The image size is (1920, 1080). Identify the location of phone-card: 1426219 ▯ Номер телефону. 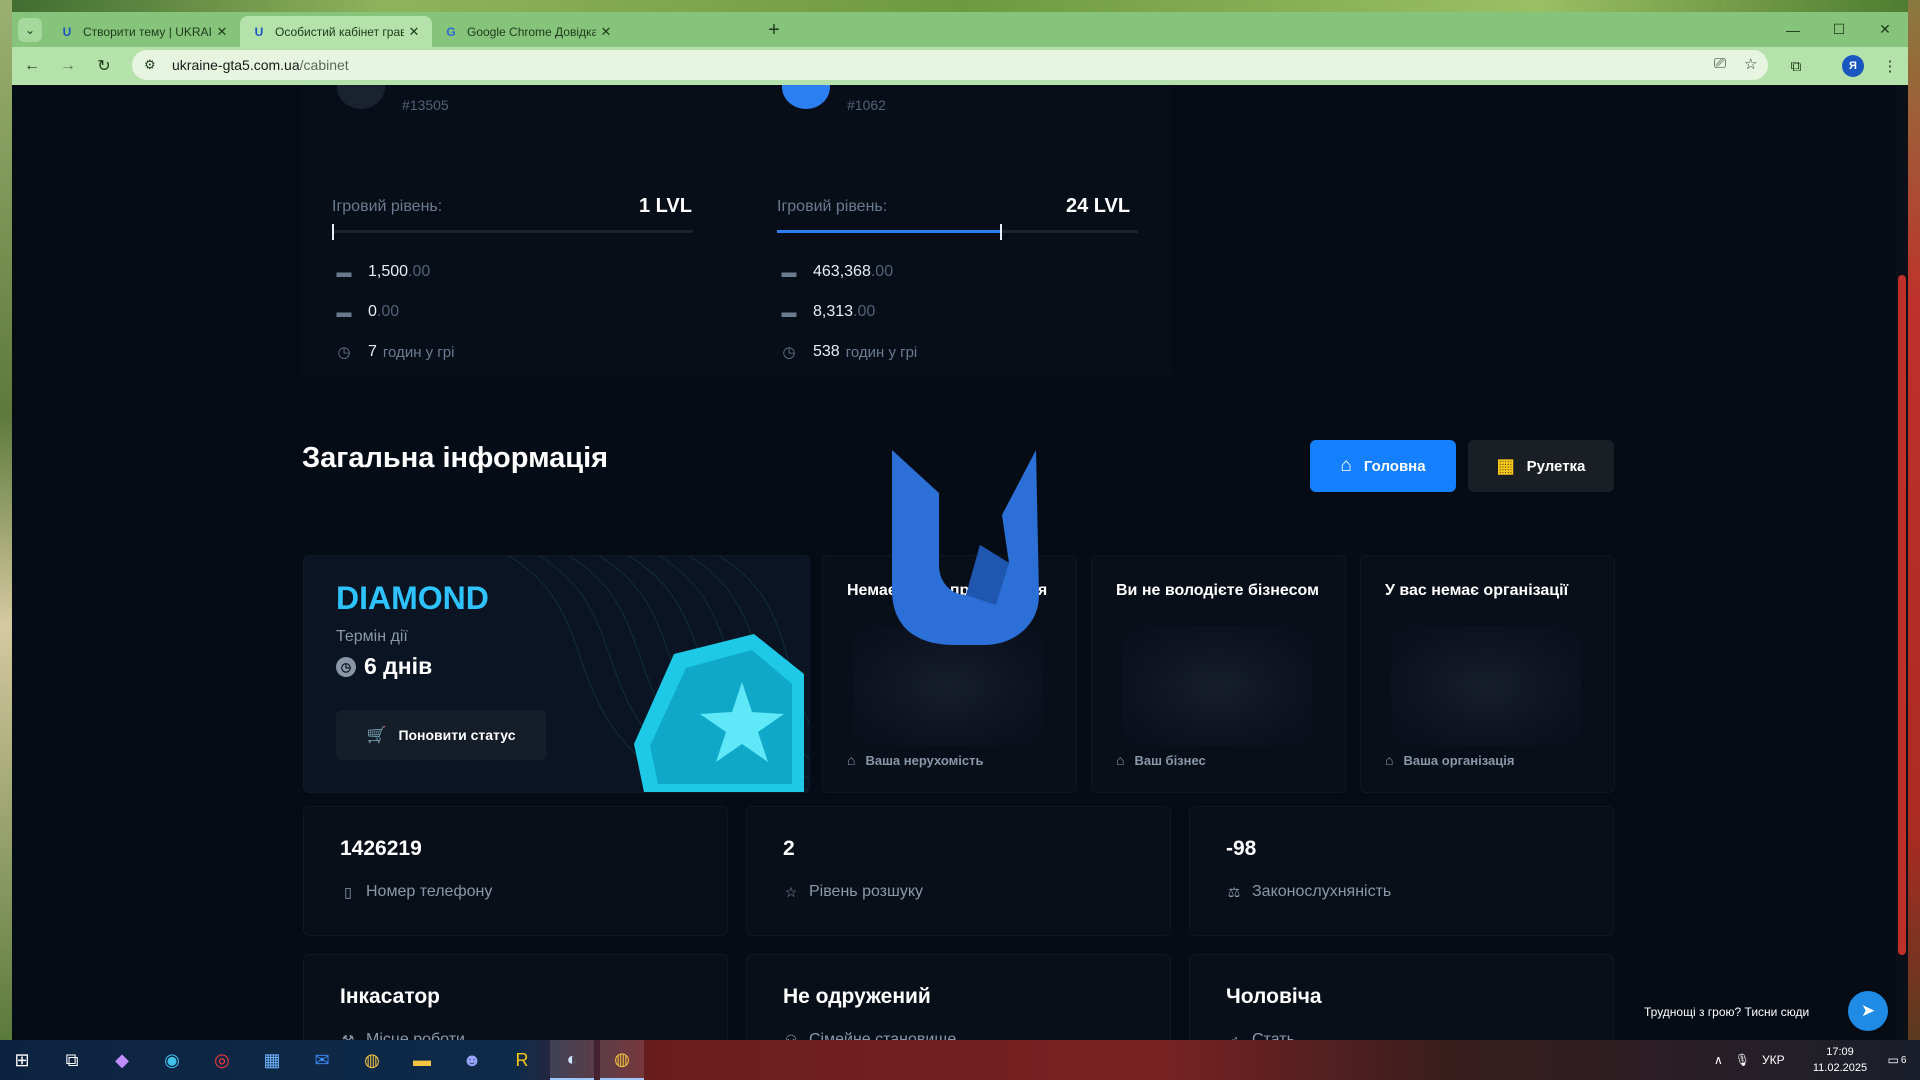
(515, 871).